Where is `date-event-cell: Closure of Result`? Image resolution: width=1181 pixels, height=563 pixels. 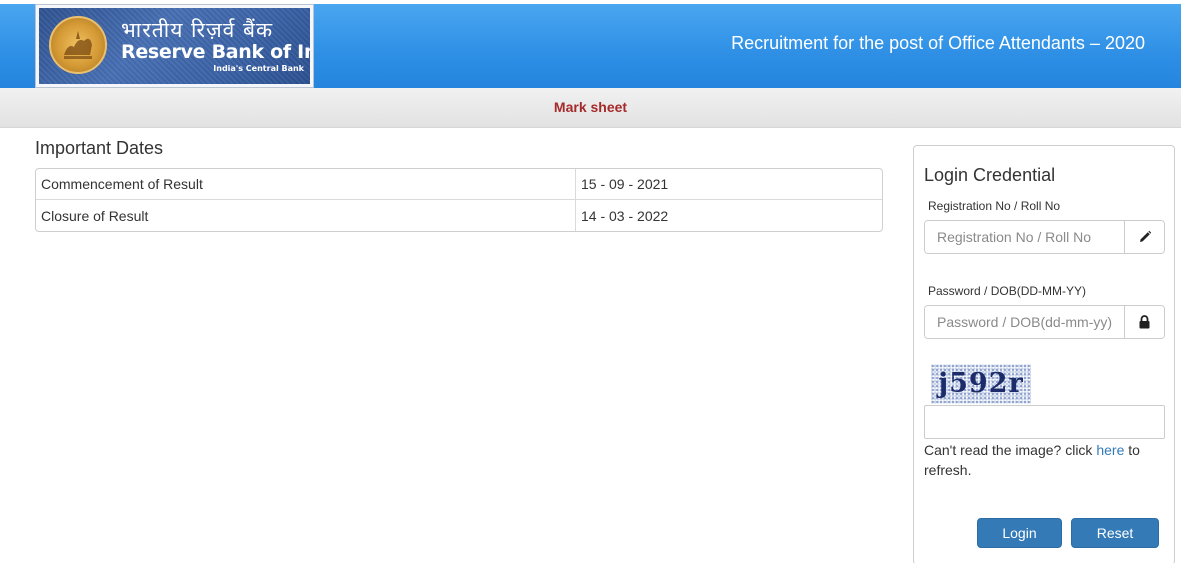
date-event-cell: Closure of Result is located at coordinates (306, 215).